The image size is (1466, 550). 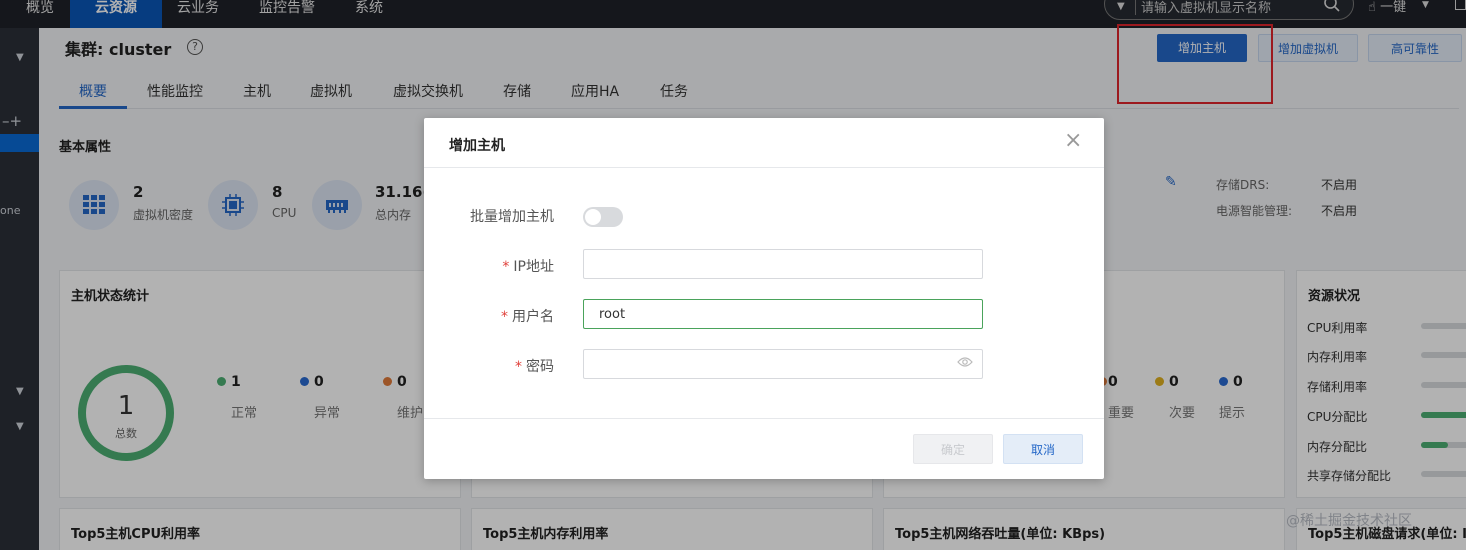 What do you see at coordinates (764, 418) in the screenshot?
I see `dialog-footer-divider` at bounding box center [764, 418].